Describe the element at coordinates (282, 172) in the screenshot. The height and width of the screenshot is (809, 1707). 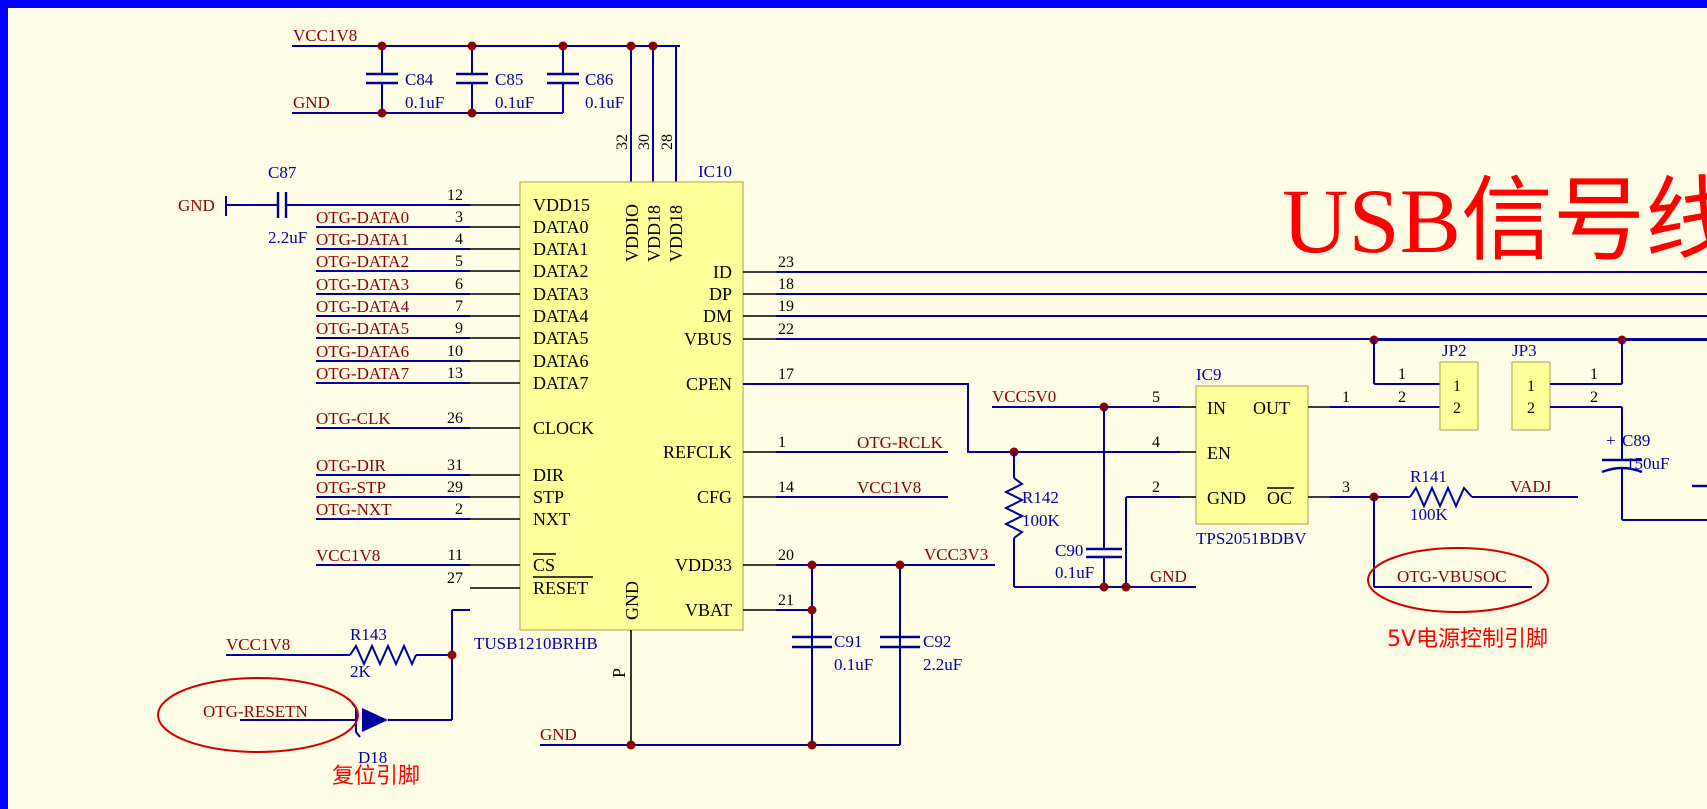
I see `cap-c87-ref: C87` at that location.